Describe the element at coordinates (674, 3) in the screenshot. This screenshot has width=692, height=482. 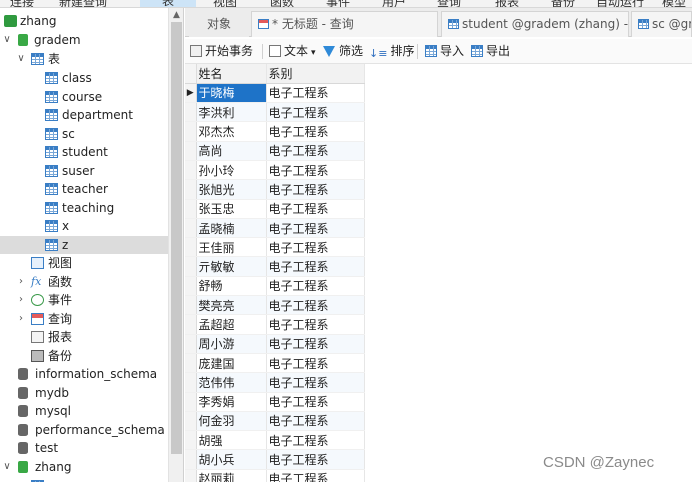
I see `menu-model: 模型` at that location.